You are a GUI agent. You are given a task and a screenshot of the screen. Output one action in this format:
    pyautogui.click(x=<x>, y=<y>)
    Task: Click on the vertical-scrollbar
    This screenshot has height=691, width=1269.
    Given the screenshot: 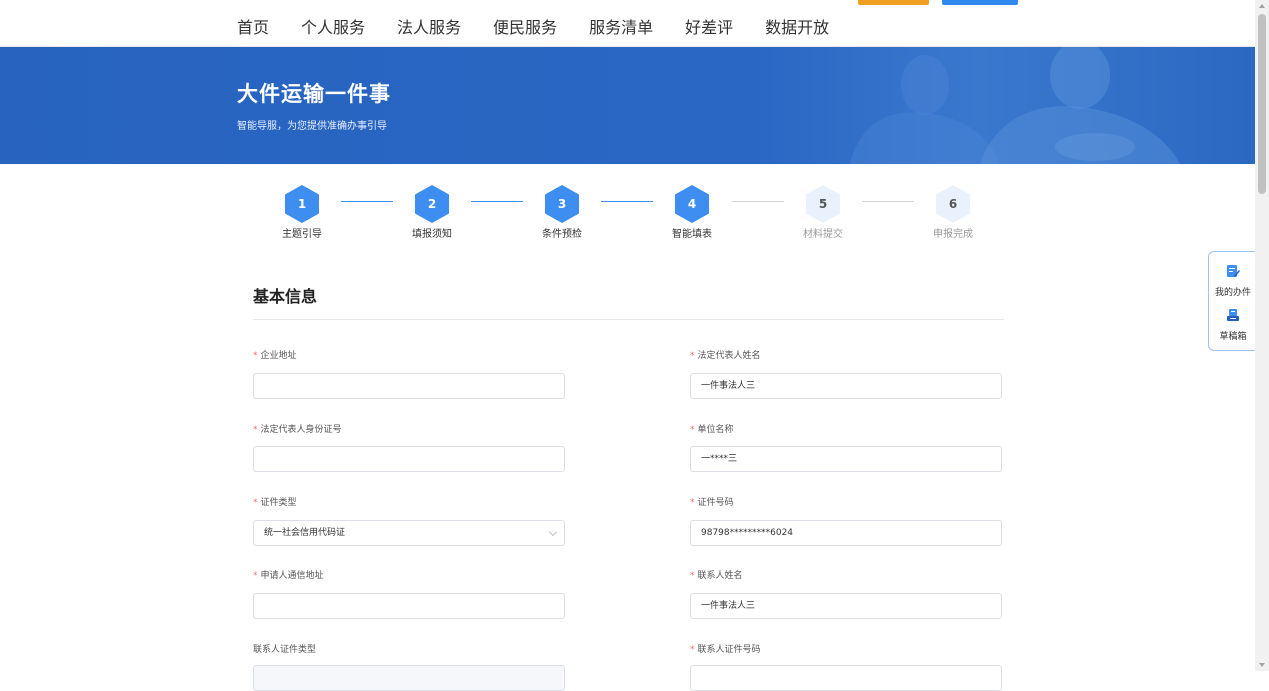 What is the action you would take?
    pyautogui.click(x=1262, y=335)
    